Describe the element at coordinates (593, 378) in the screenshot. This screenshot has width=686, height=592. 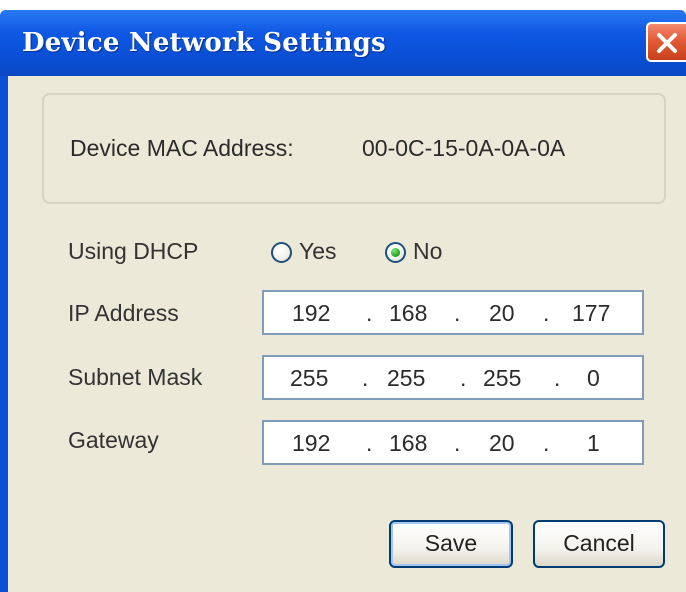
I see `subnet-octet-4: 0` at that location.